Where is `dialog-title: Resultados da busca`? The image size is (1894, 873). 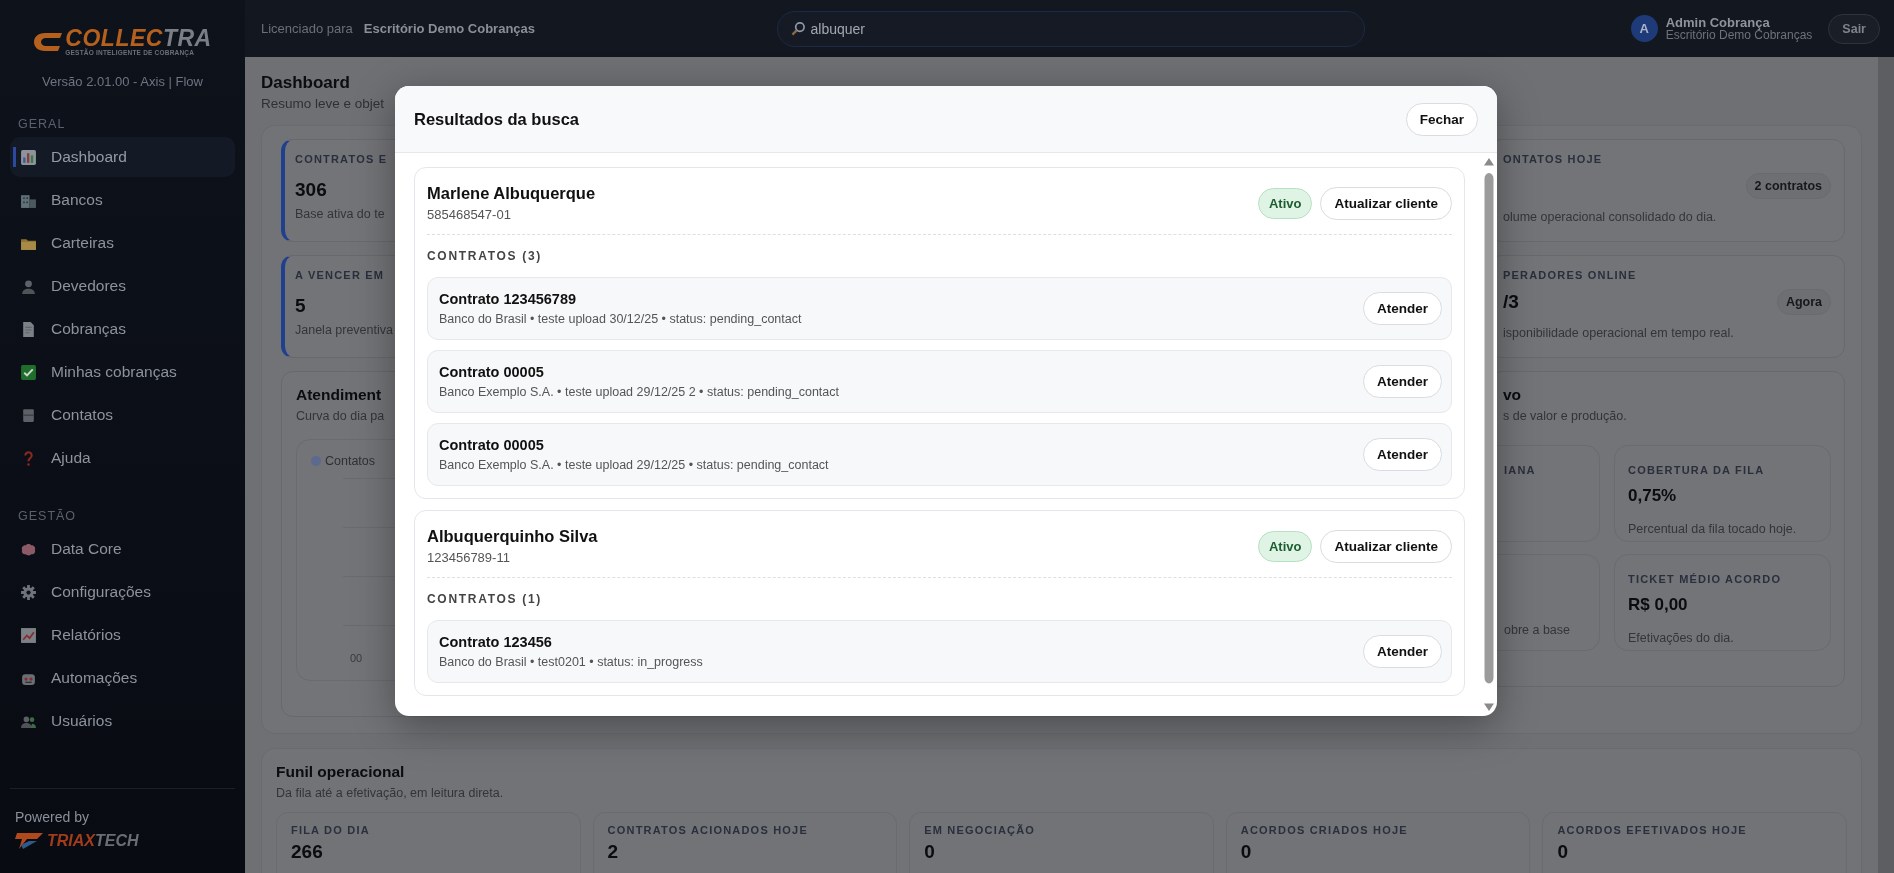
dialog-title: Resultados da busca is located at coordinates (497, 119).